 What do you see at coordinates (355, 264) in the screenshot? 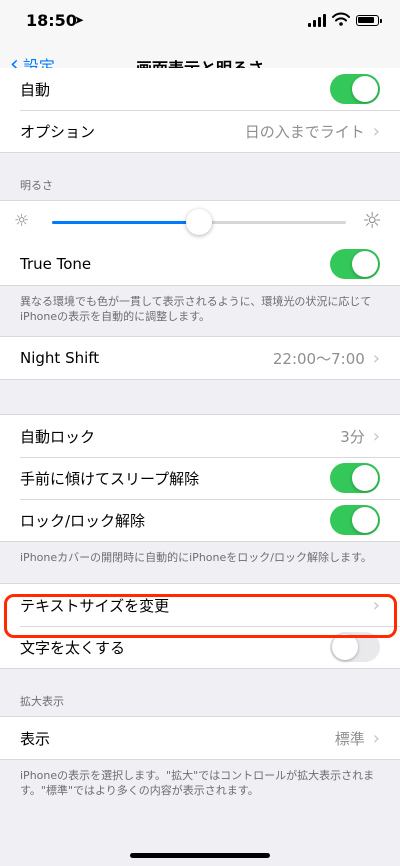
I see `truetone-toggle` at bounding box center [355, 264].